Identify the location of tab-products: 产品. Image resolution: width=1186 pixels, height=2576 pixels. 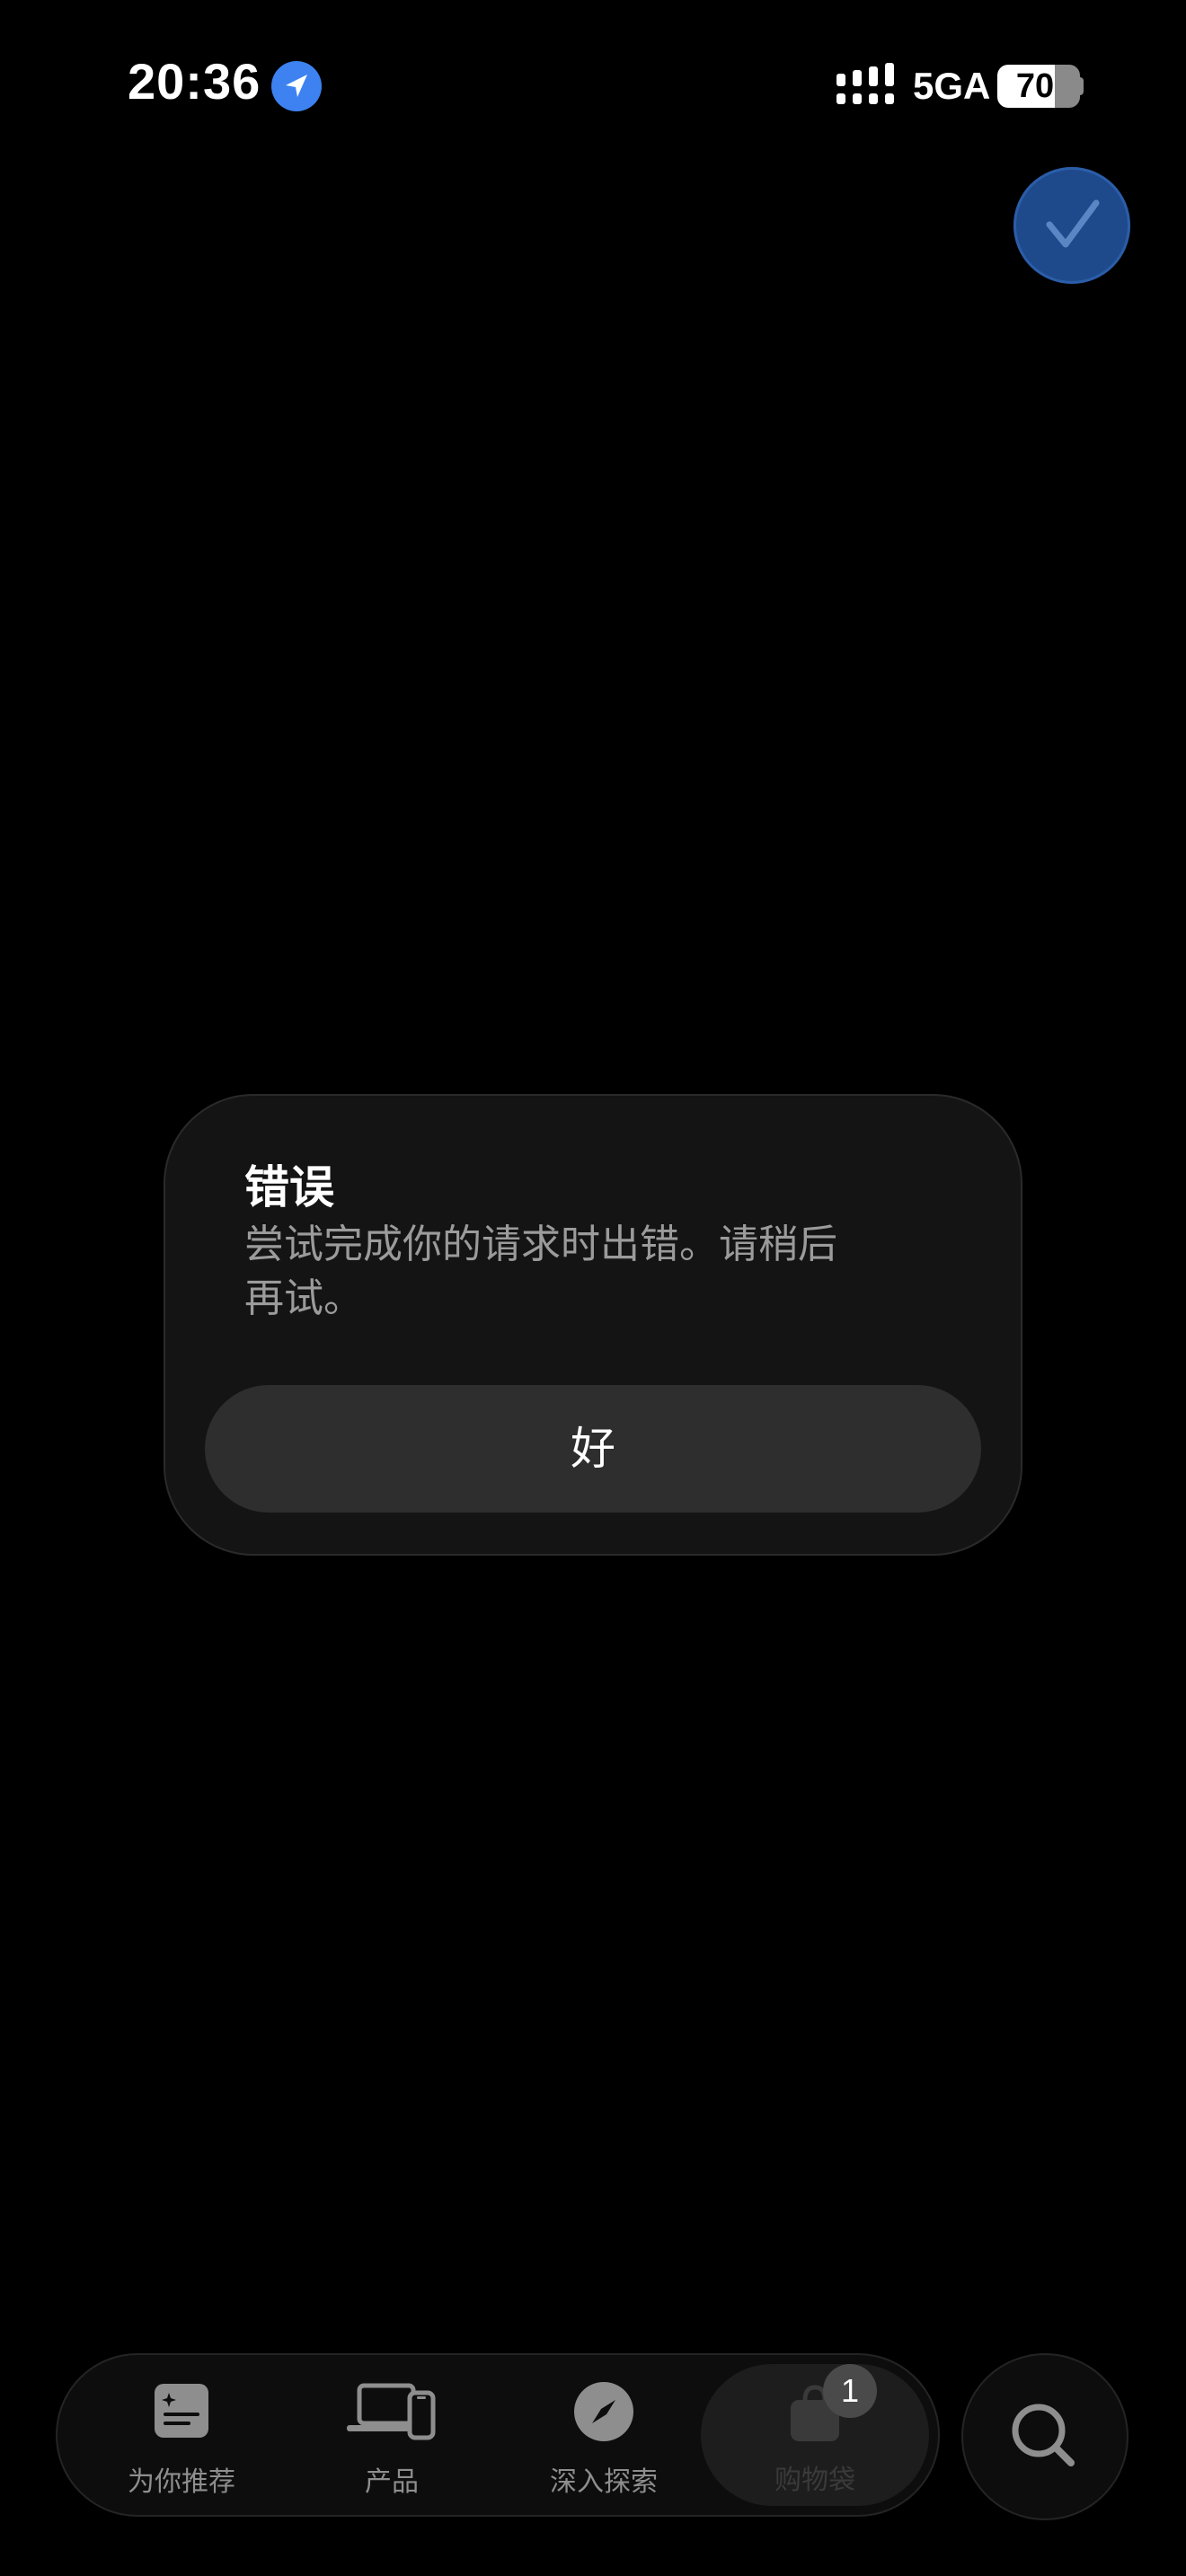
(392, 2435).